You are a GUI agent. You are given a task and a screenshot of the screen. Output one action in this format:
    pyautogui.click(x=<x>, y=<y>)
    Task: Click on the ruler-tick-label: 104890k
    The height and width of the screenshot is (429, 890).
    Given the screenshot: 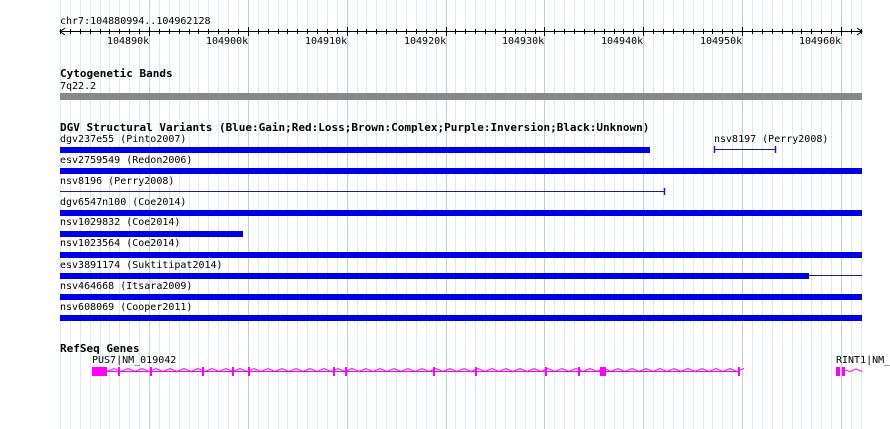 What is the action you would take?
    pyautogui.click(x=128, y=41)
    